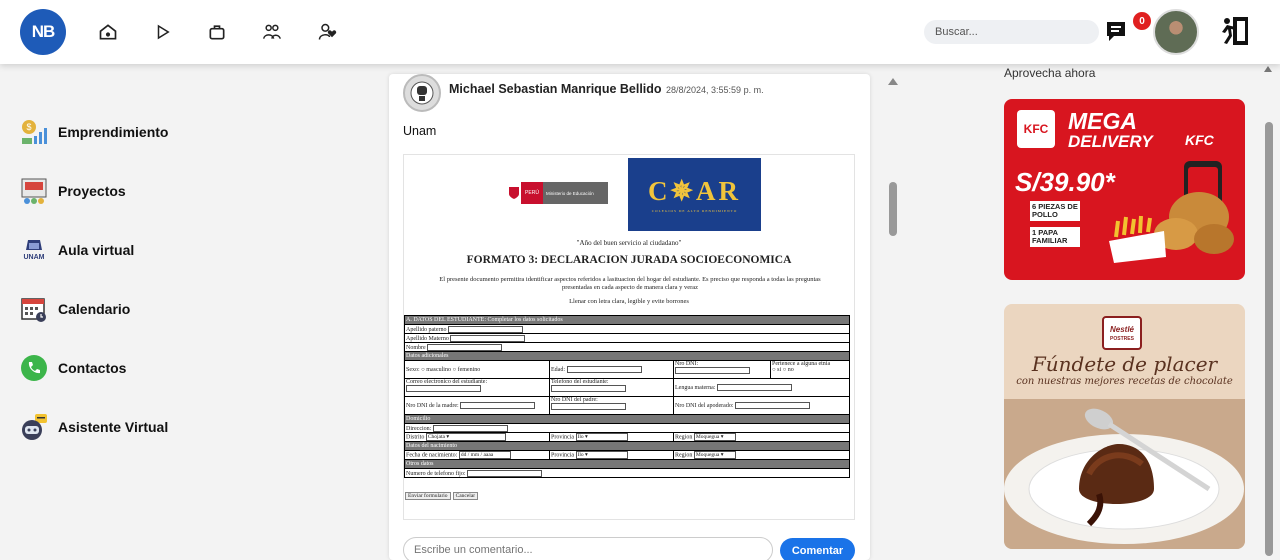 The width and height of the screenshot is (1280, 560). I want to click on provincia-select: Ilo ▾, so click(601, 437).